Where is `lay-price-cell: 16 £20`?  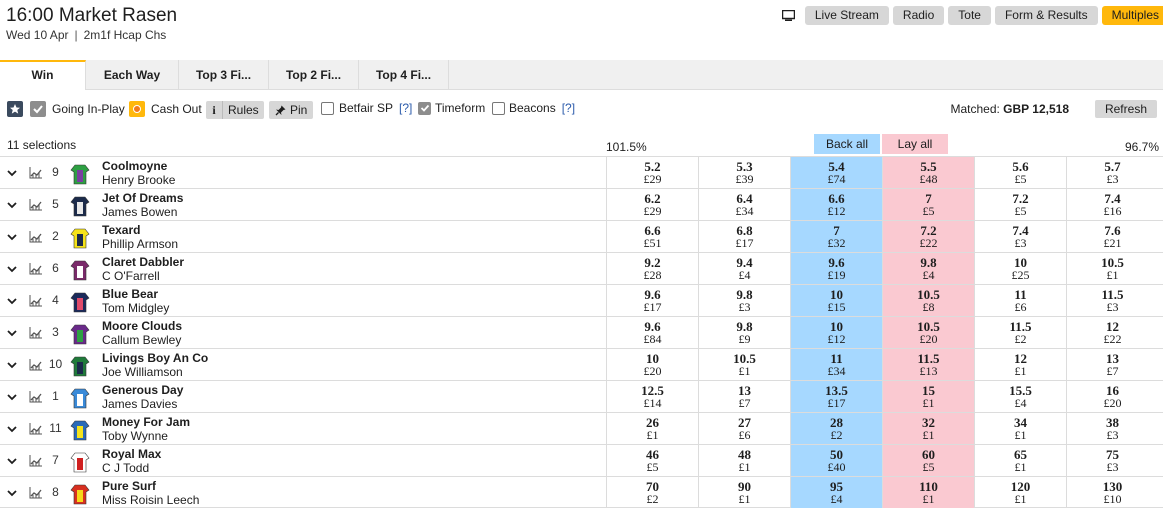 lay-price-cell: 16 £20 is located at coordinates (1112, 396).